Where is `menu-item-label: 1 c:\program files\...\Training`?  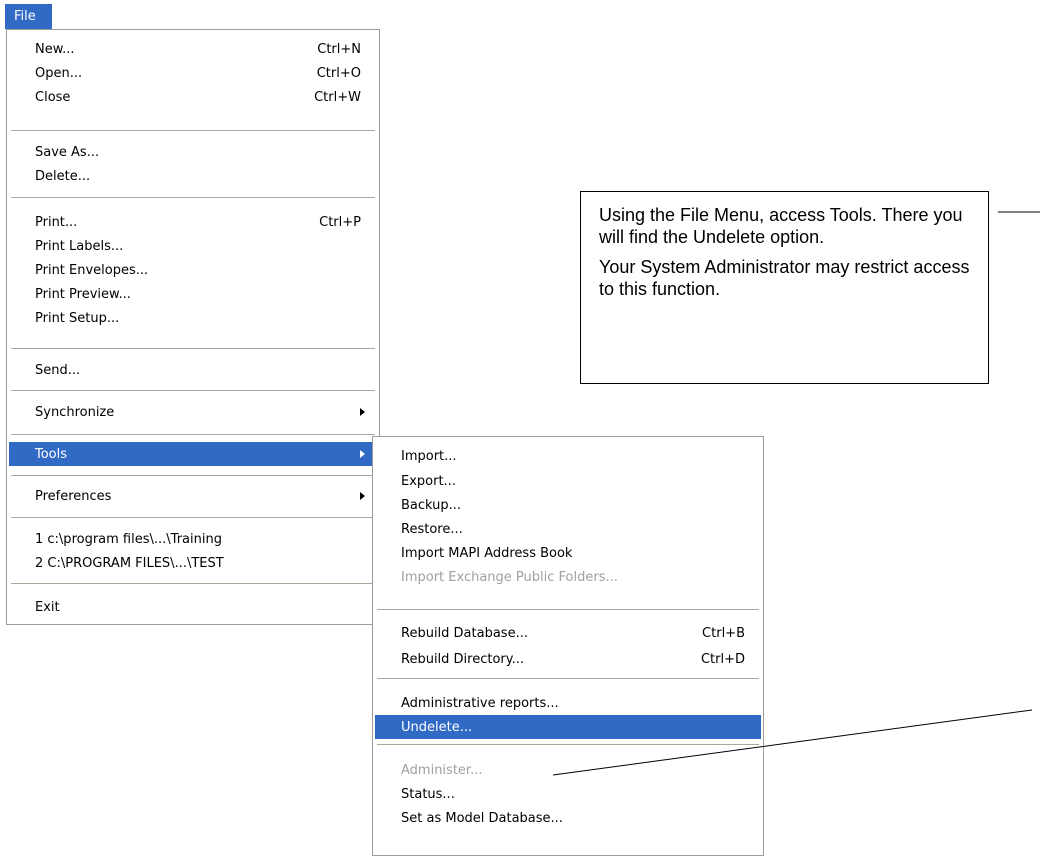 menu-item-label: 1 c:\program files\...\Training is located at coordinates (128, 539).